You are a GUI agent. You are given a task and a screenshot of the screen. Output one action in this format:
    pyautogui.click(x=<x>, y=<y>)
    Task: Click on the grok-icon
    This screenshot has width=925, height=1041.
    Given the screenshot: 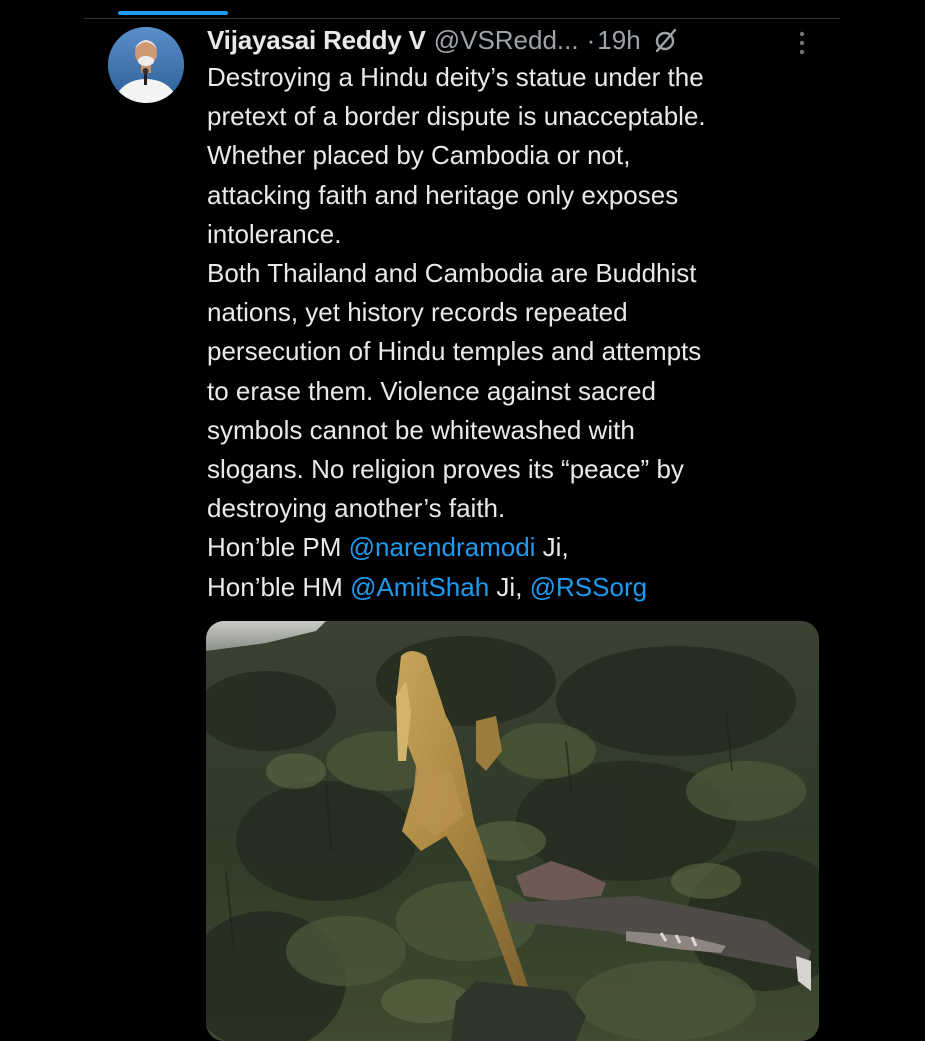 What is the action you would take?
    pyautogui.click(x=666, y=40)
    